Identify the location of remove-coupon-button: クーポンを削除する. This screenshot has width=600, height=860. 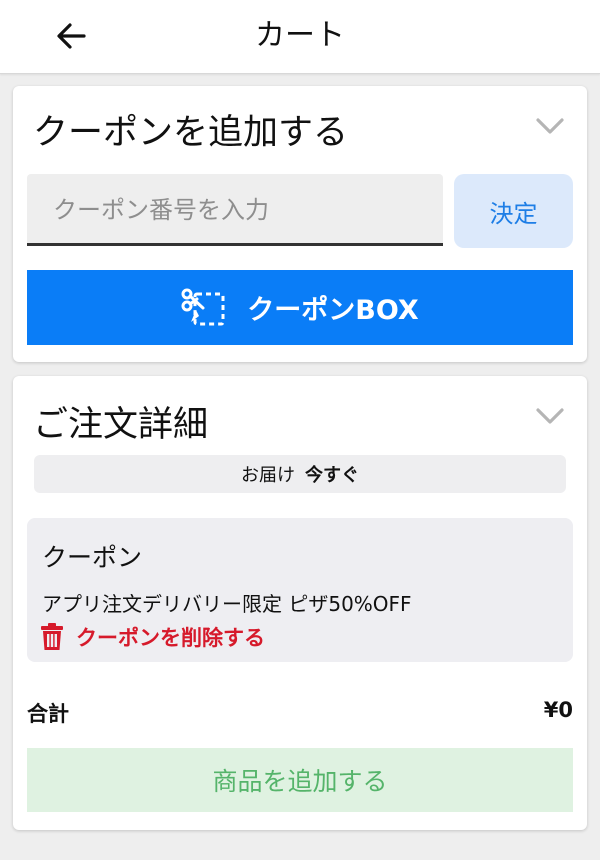
(152, 637).